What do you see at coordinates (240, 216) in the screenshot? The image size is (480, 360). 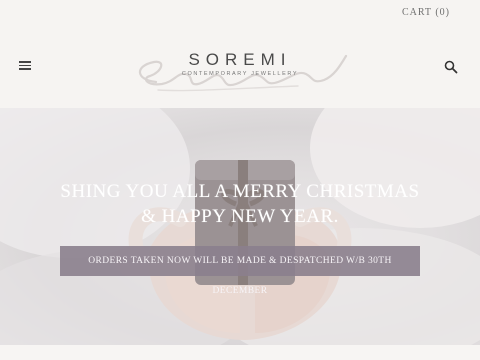 I see `hero-title-line2: & HAPPY NEW YEAR.` at bounding box center [240, 216].